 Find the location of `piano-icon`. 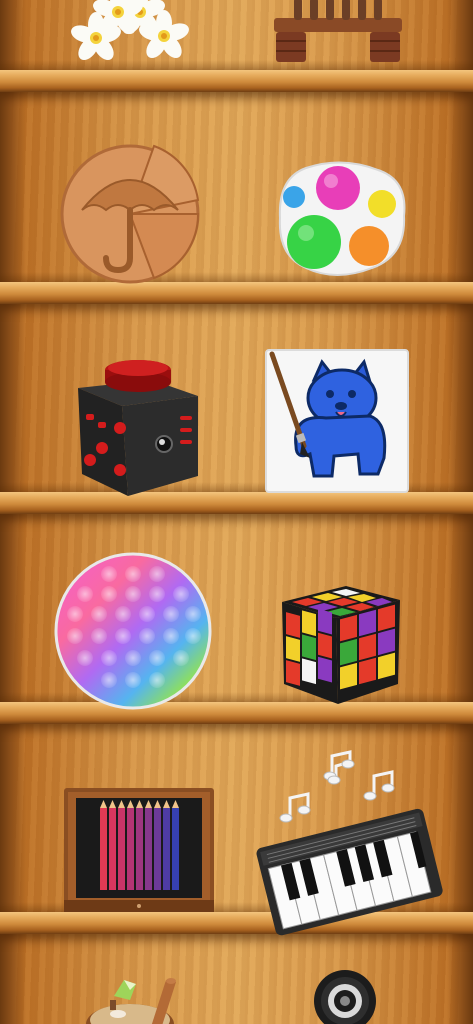

piano-icon is located at coordinates (349, 843).